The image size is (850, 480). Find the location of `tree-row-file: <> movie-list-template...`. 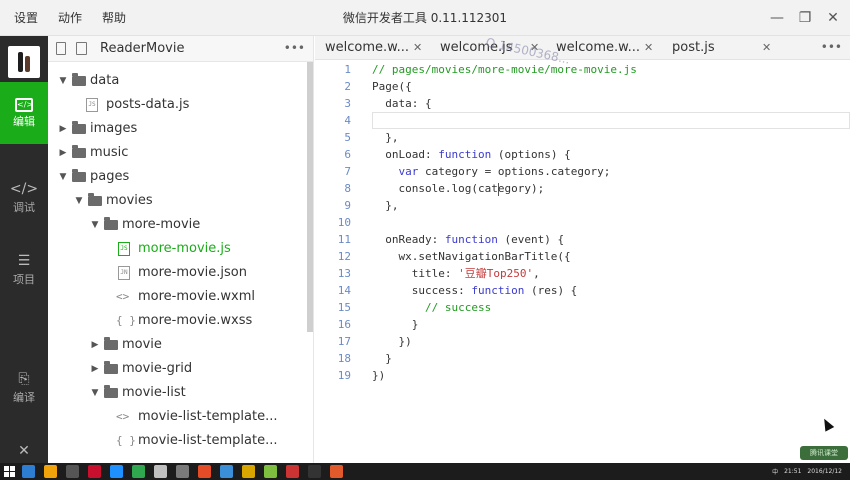

tree-row-file: <> movie-list-template... is located at coordinates (180, 417).